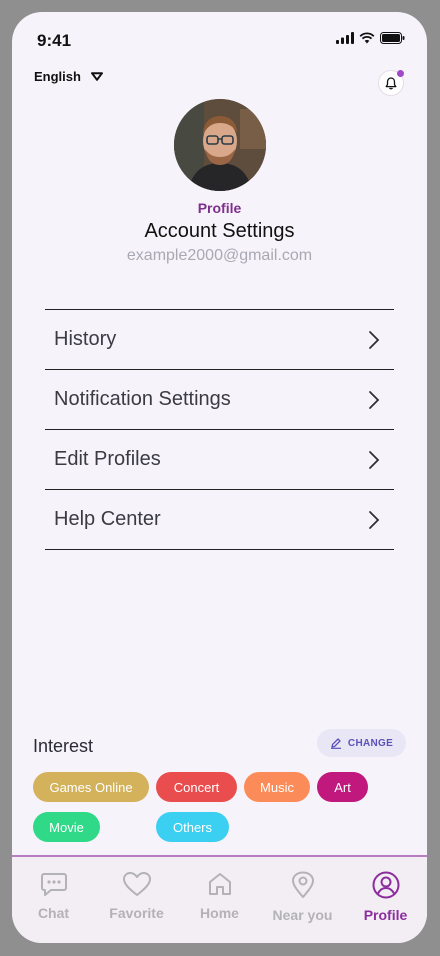  I want to click on nav-item-home: Home, so click(220, 907).